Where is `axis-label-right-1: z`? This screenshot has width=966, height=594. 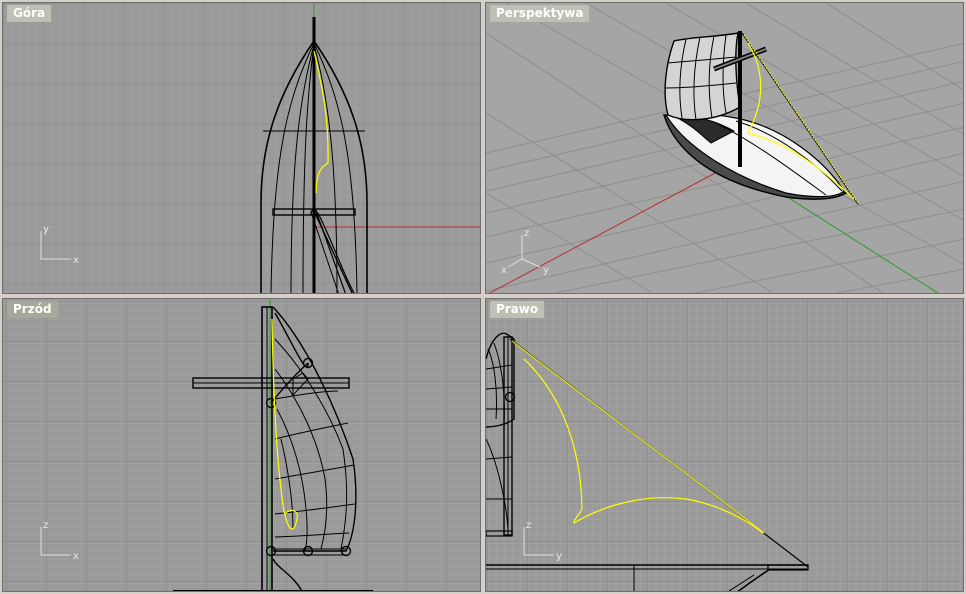
axis-label-right-1: z is located at coordinates (528, 525).